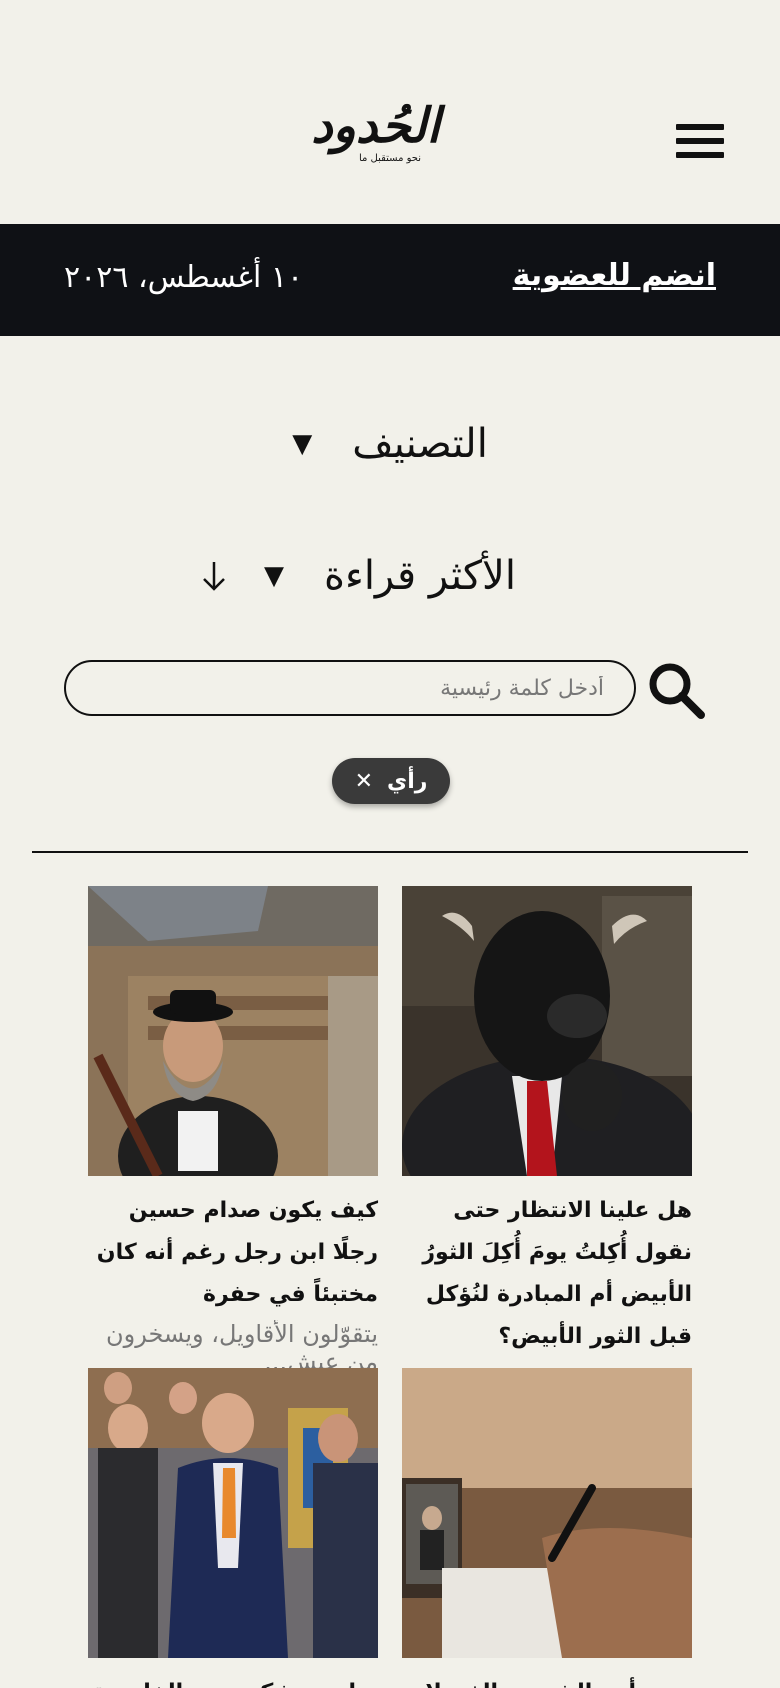  I want to click on active-tag-label: رأي, so click(407, 781).